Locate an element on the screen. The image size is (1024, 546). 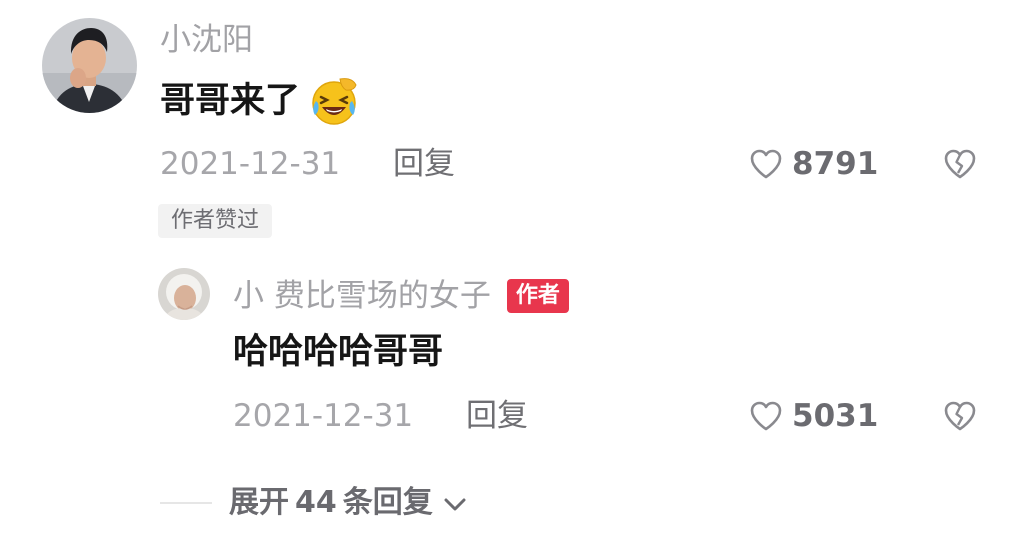
commenter-avatar is located at coordinates (89, 65).